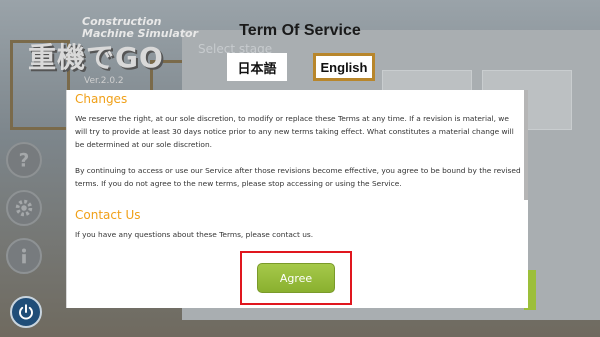 The width and height of the screenshot is (600, 337). I want to click on logo-version: Ver.2.0.2, so click(104, 81).